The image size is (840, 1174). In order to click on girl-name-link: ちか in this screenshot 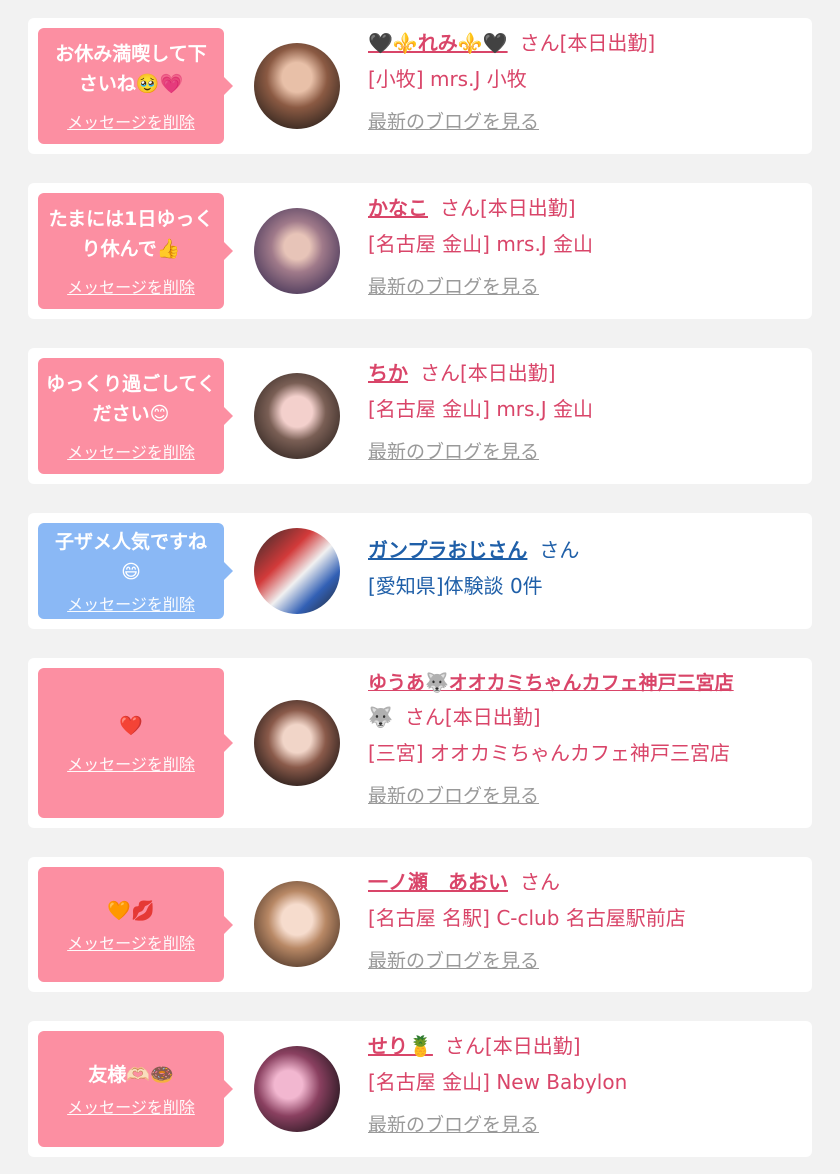, I will do `click(388, 373)`.